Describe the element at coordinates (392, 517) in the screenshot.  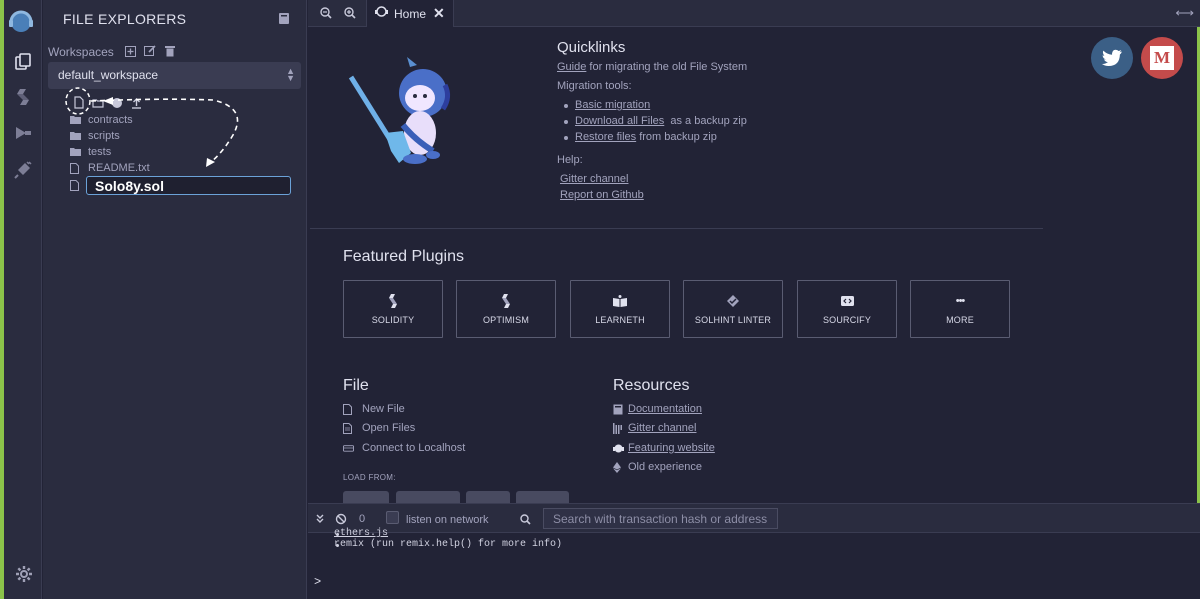
I see `listen-network-checkbox` at that location.